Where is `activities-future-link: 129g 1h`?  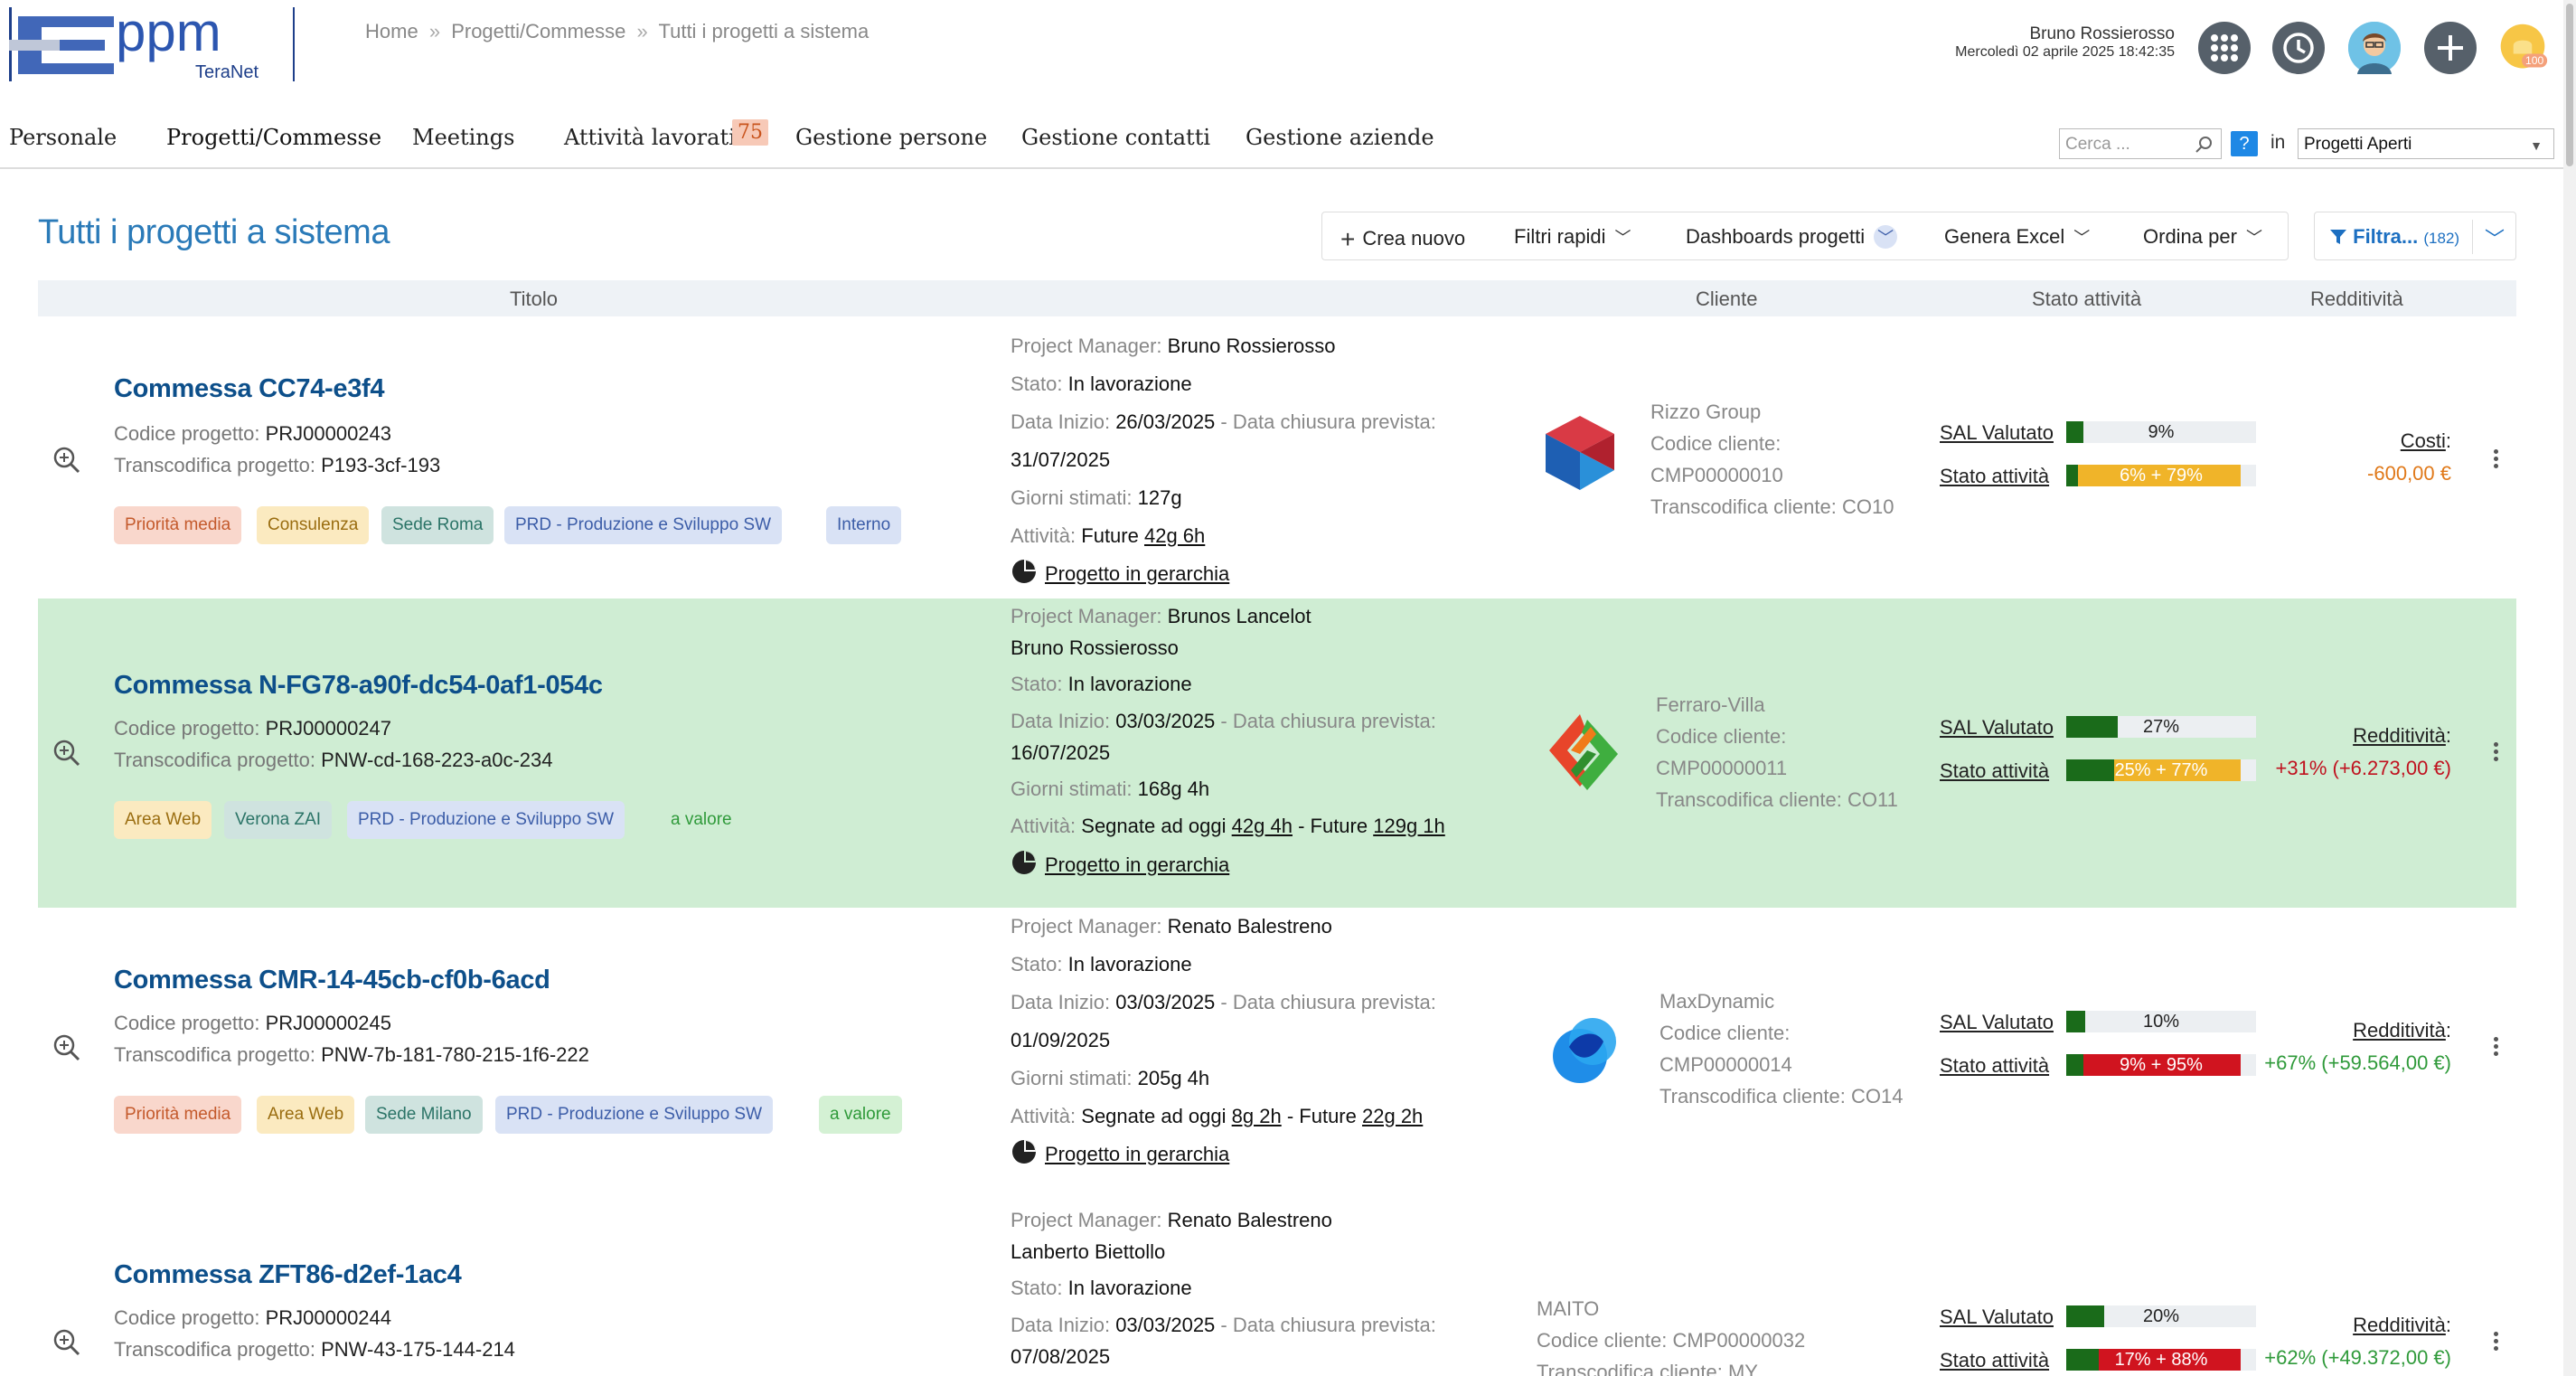 activities-future-link: 129g 1h is located at coordinates (1409, 826).